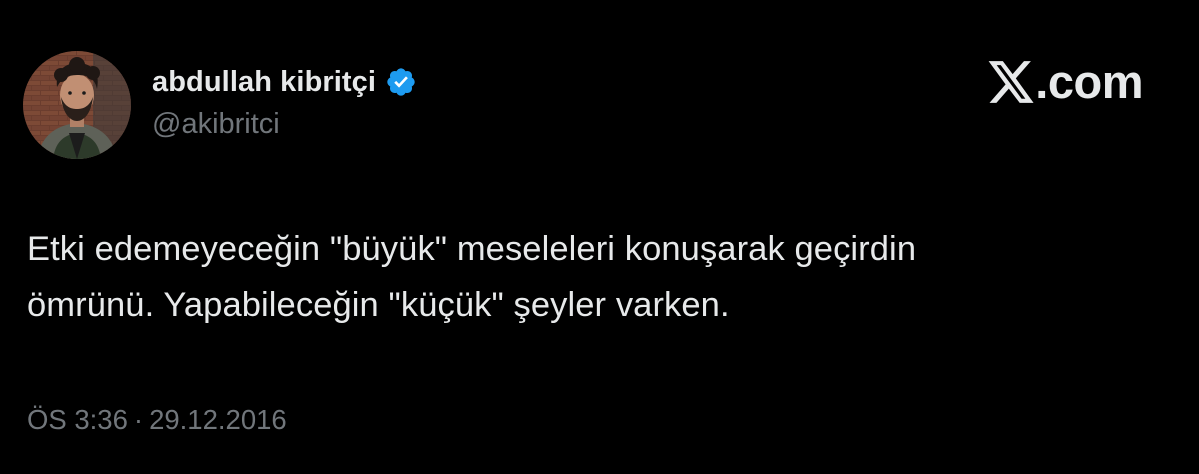 This screenshot has width=1199, height=474. What do you see at coordinates (264, 82) in the screenshot?
I see `display-name: abdullah kibritçi` at bounding box center [264, 82].